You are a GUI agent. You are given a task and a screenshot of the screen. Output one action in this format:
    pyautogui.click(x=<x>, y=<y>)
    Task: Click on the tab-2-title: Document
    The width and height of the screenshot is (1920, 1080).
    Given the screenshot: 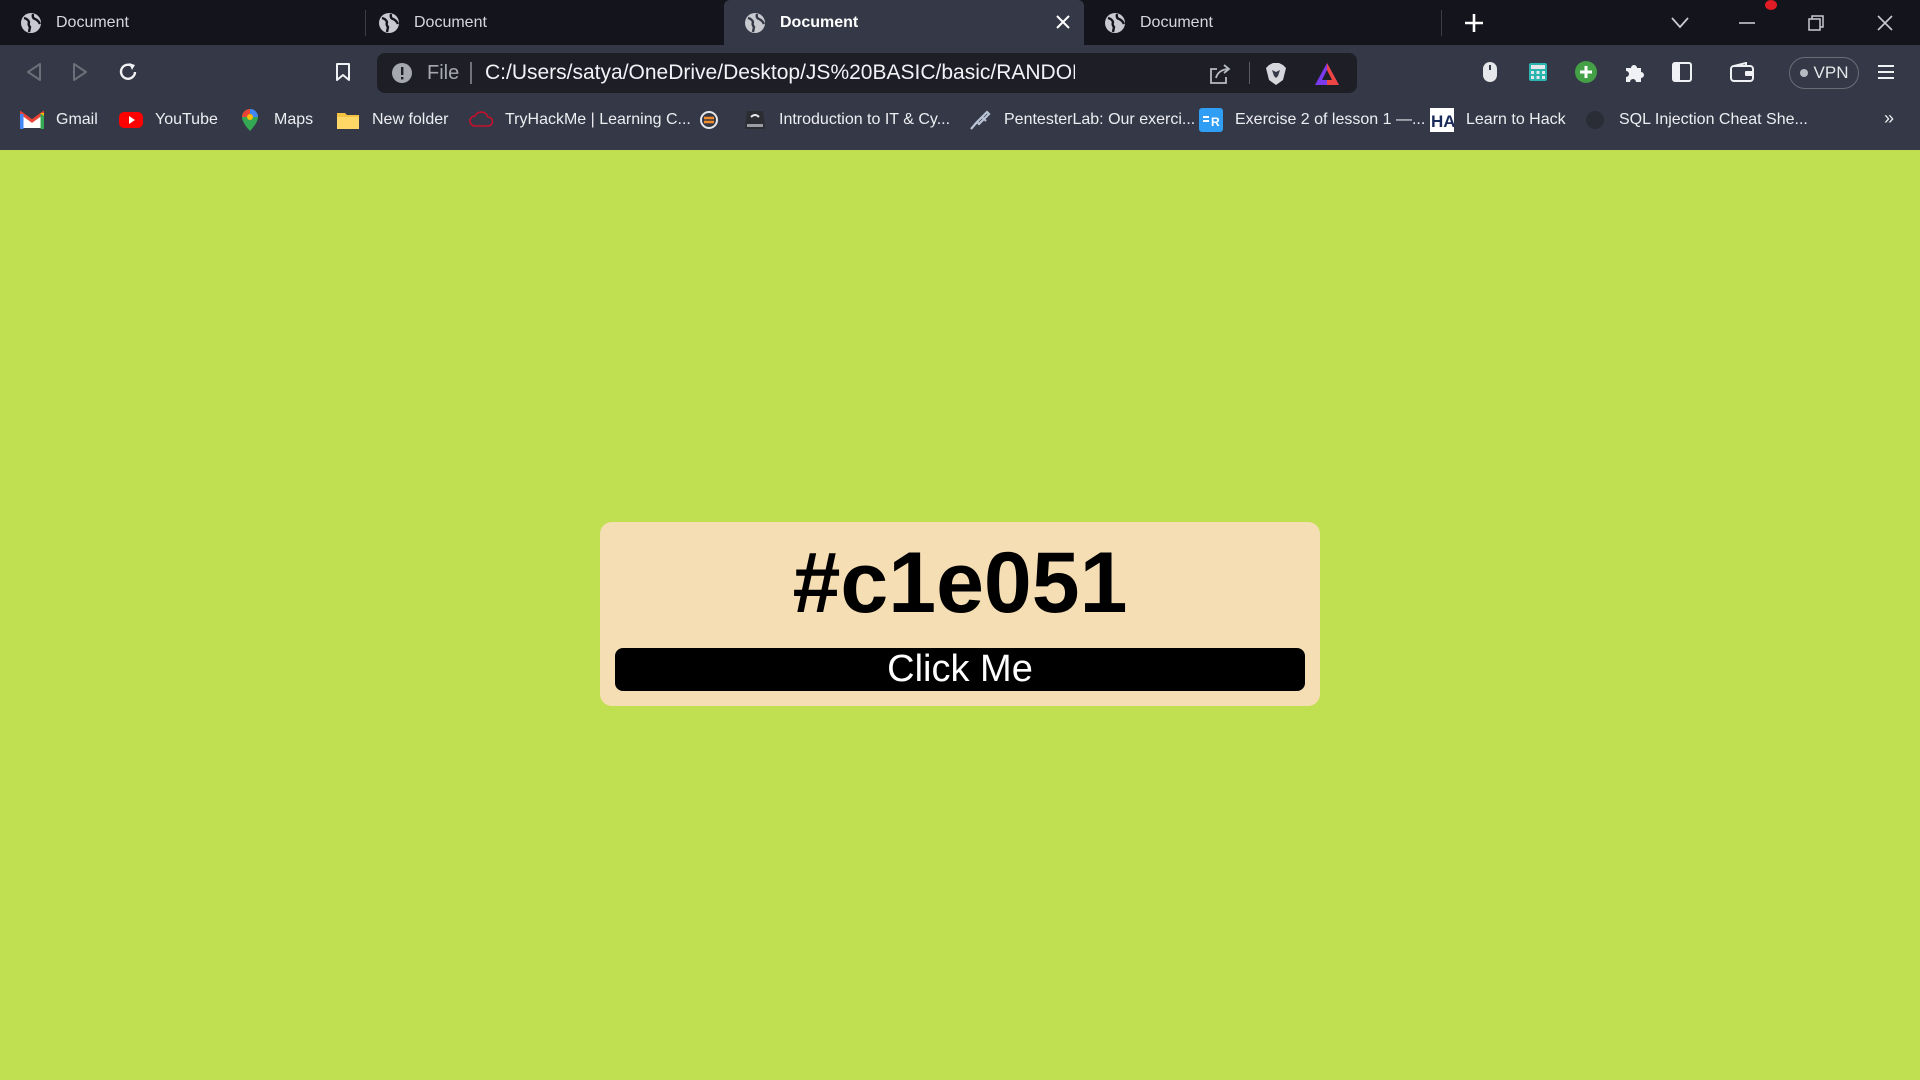 What is the action you would take?
    pyautogui.click(x=450, y=22)
    